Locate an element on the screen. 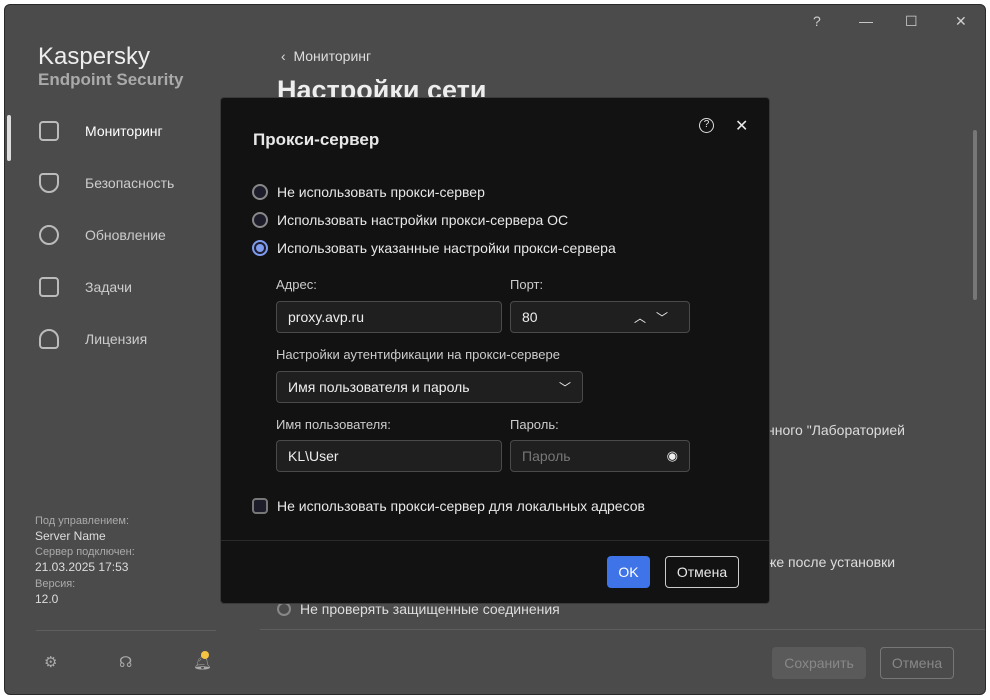 The height and width of the screenshot is (700, 990). dialog-footer-divider is located at coordinates (495, 540).